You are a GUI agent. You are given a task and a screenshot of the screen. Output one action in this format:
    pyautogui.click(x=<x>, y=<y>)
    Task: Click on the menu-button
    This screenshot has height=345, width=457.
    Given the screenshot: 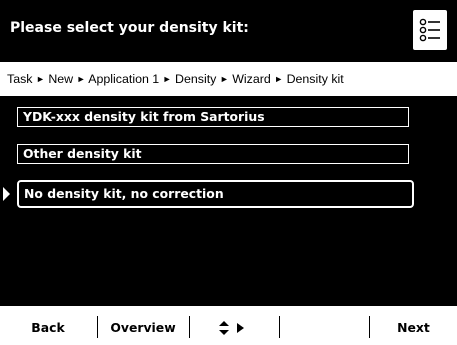 What is the action you would take?
    pyautogui.click(x=430, y=30)
    